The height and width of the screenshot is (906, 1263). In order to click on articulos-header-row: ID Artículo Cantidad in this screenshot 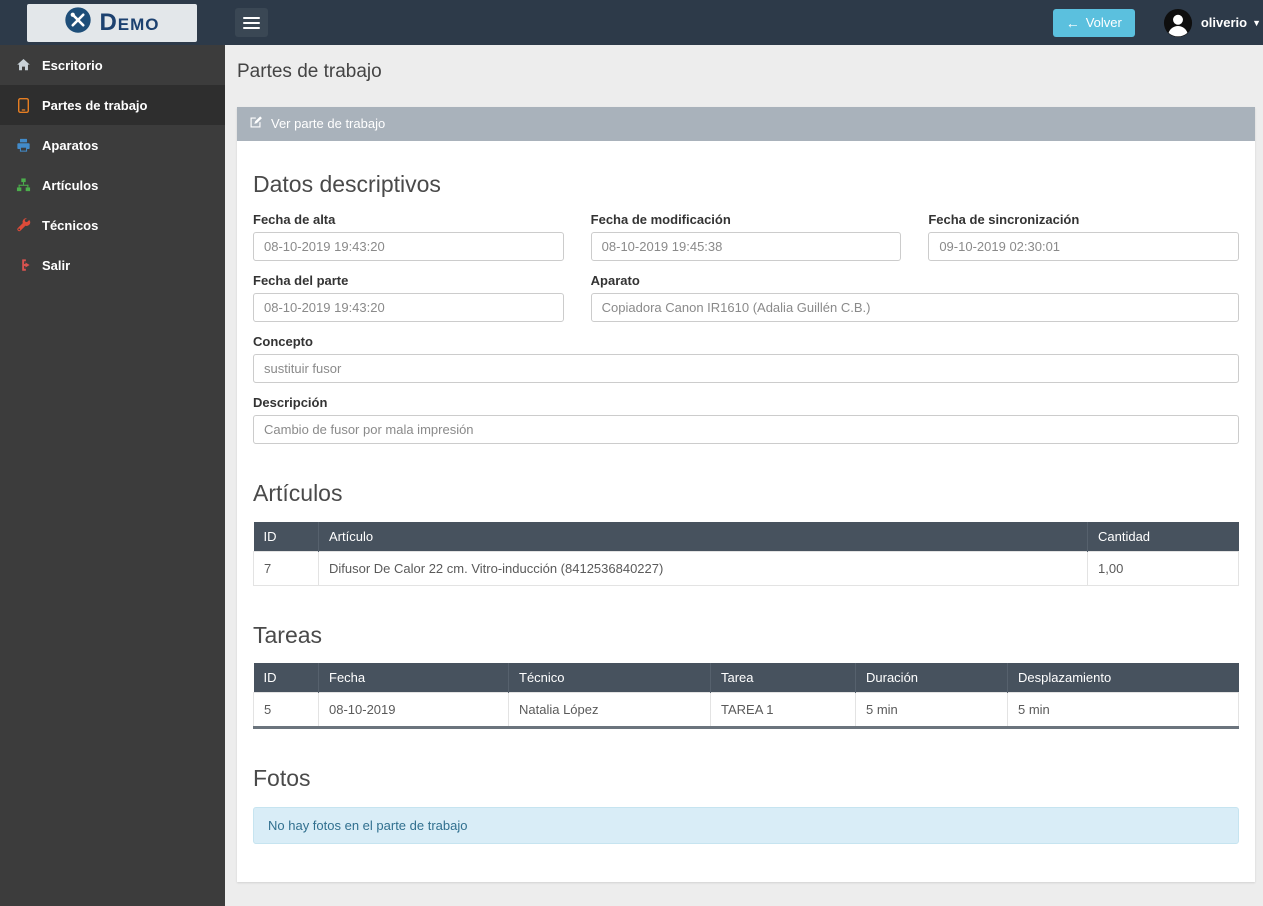, I will do `click(746, 536)`.